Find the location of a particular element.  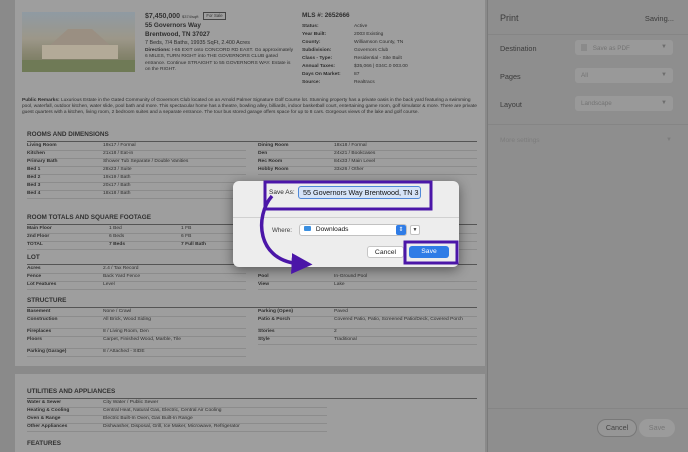

layout-label: Layout is located at coordinates (511, 104).